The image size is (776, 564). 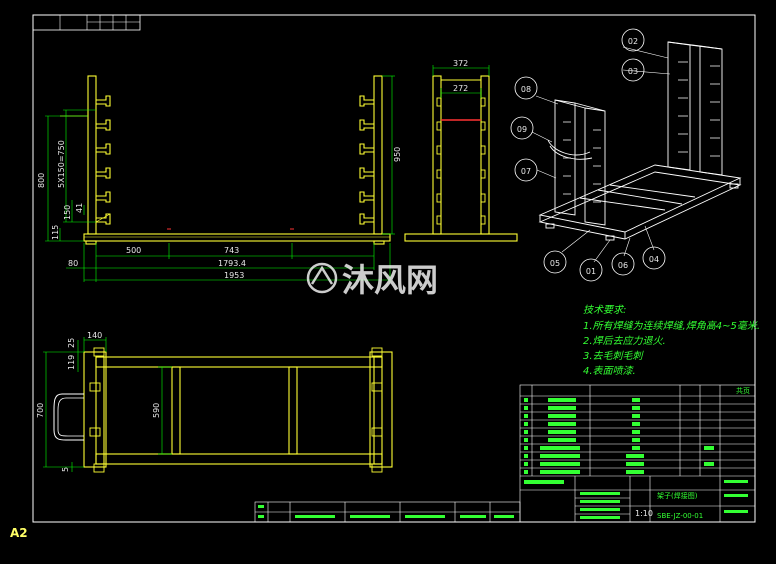 I want to click on dim-700: 700, so click(x=40, y=410).